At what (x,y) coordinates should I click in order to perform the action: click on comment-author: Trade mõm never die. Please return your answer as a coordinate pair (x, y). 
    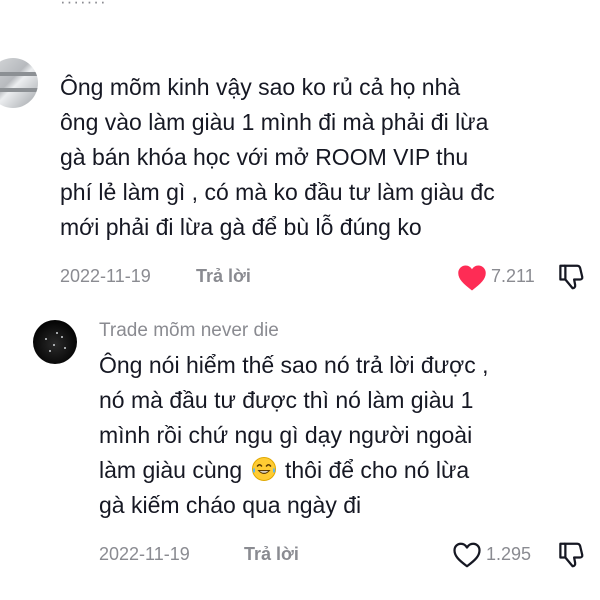
    Looking at the image, I should click on (189, 331).